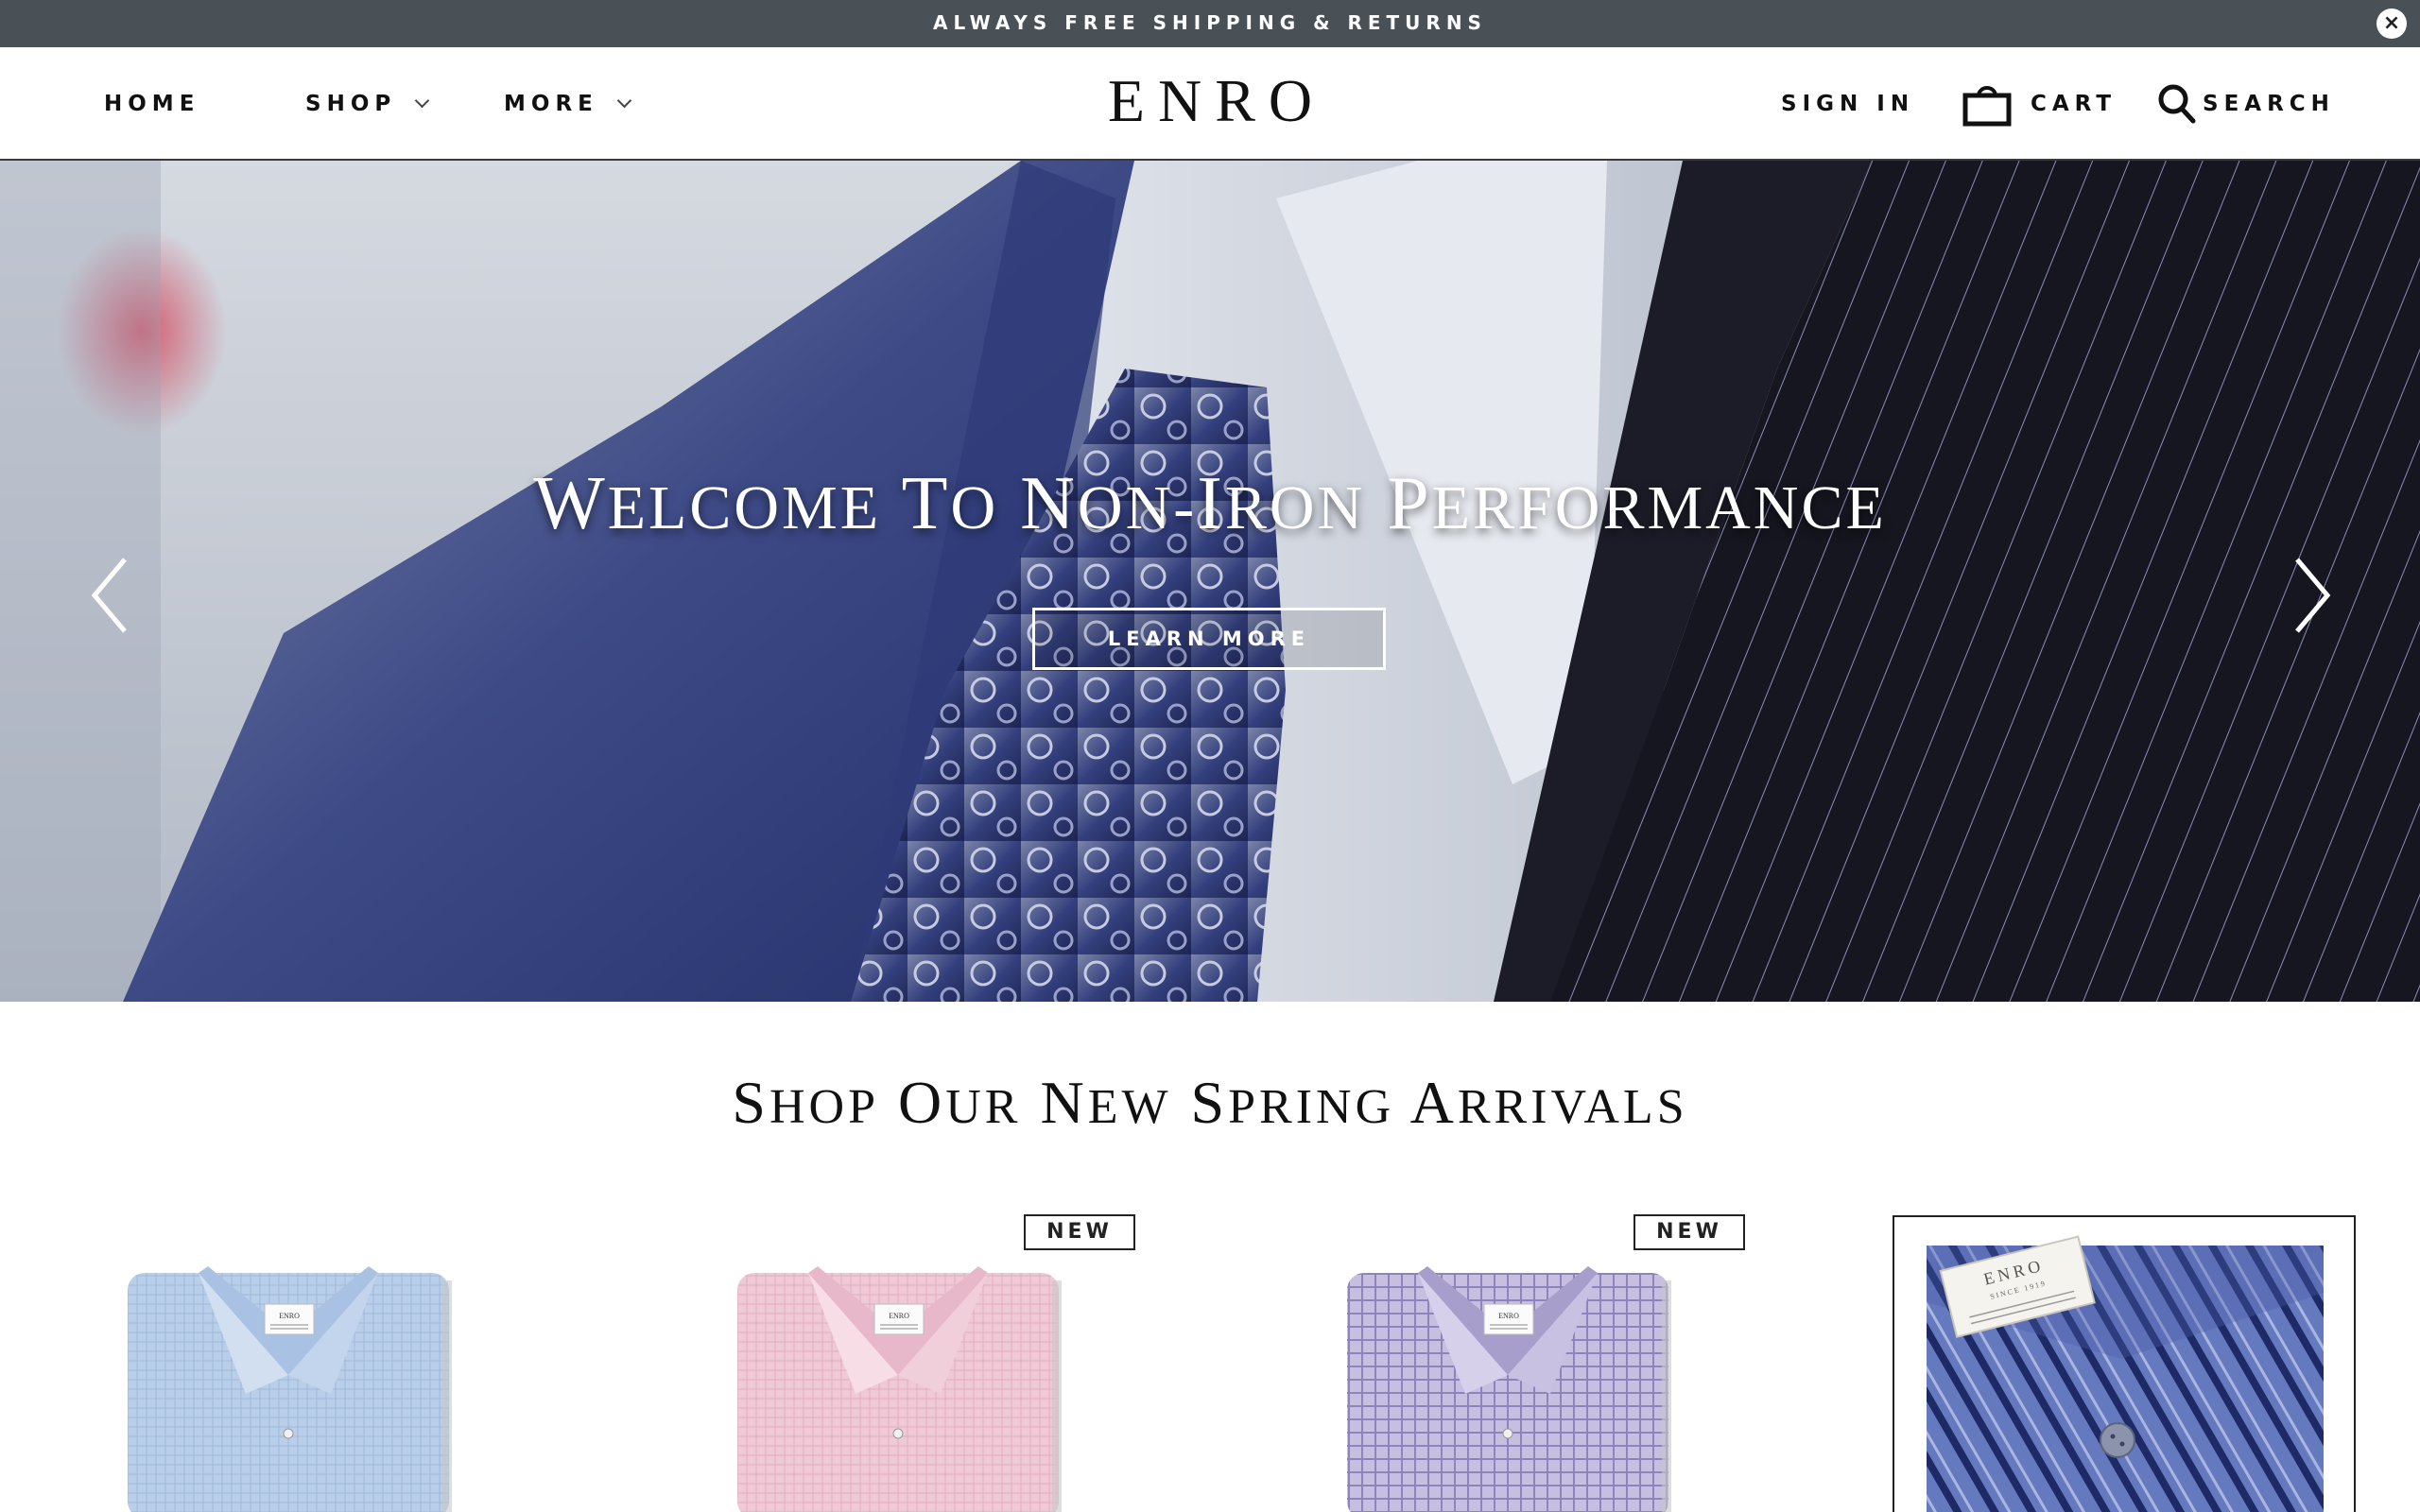 The image size is (2420, 1512). Describe the element at coordinates (2308, 595) in the screenshot. I see `chevron-right-icon` at that location.